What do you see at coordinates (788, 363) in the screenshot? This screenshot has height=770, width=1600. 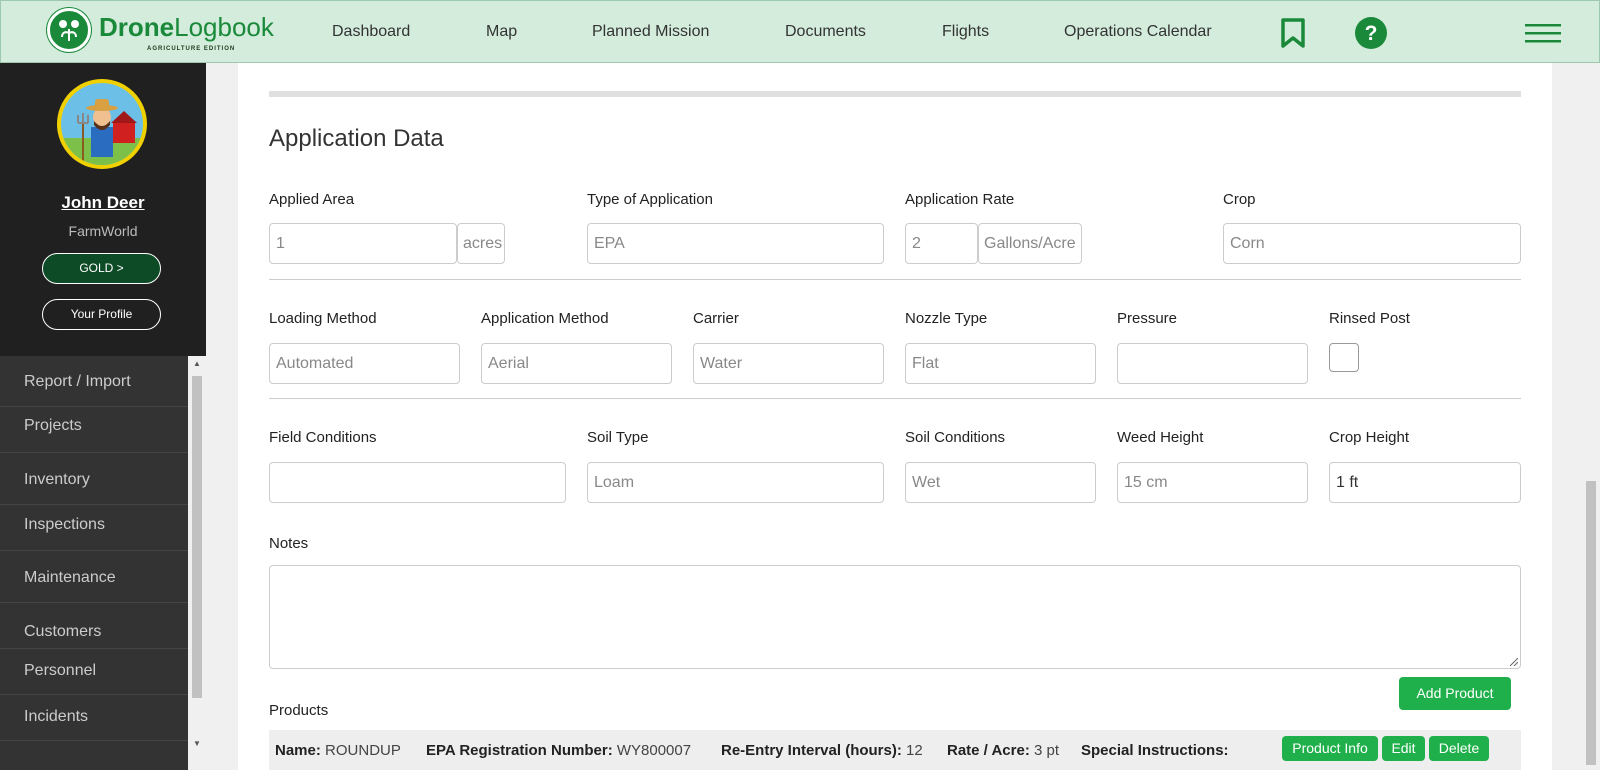 I see `carrier-input: Water` at bounding box center [788, 363].